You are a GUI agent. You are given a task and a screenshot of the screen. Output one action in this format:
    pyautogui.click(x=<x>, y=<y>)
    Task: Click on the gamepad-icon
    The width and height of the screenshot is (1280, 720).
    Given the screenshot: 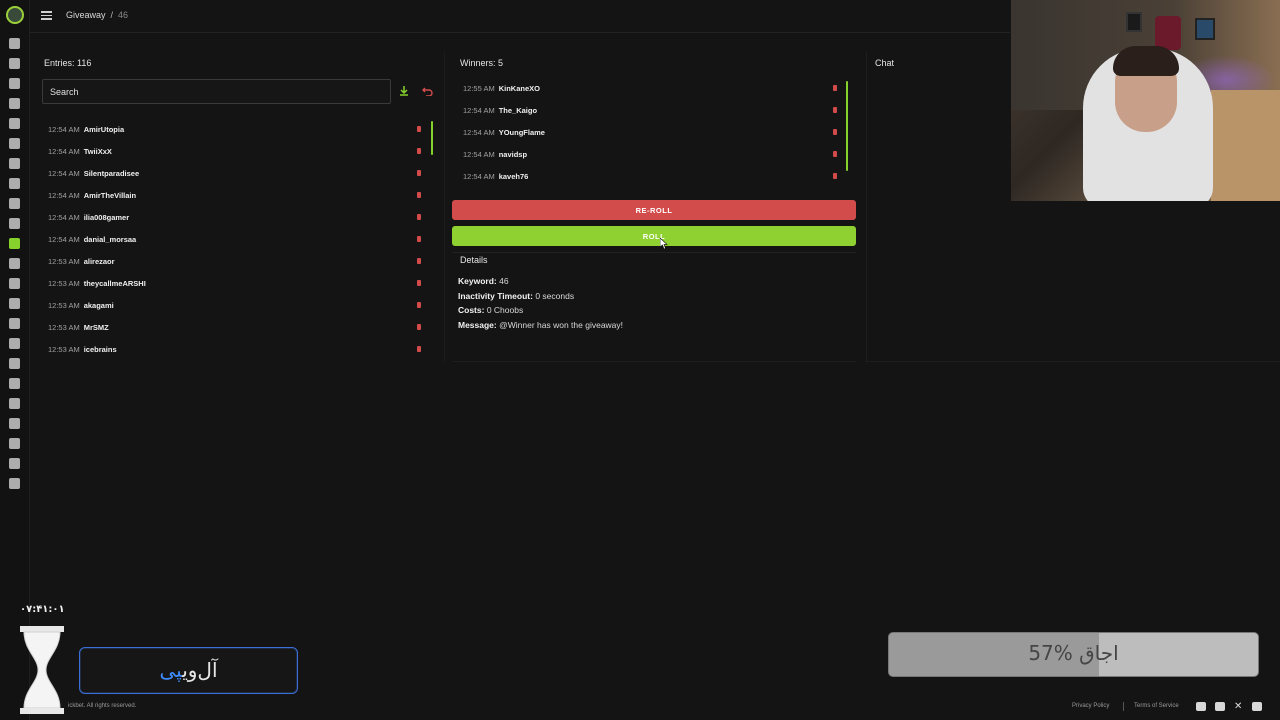 What is the action you would take?
    pyautogui.click(x=14, y=463)
    